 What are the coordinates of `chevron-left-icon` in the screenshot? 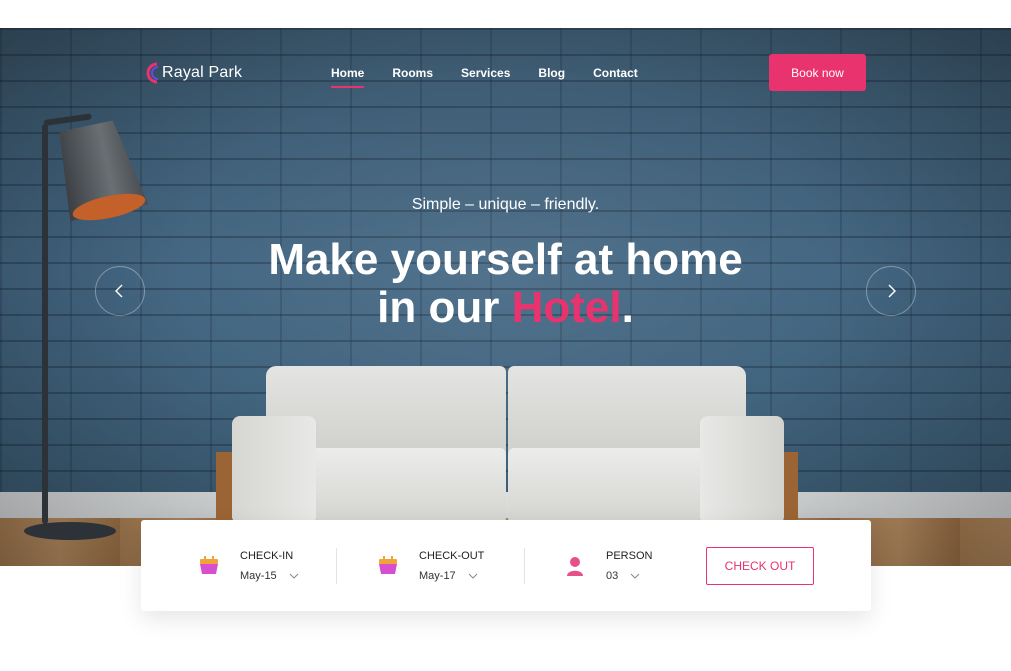 It's located at (119, 291).